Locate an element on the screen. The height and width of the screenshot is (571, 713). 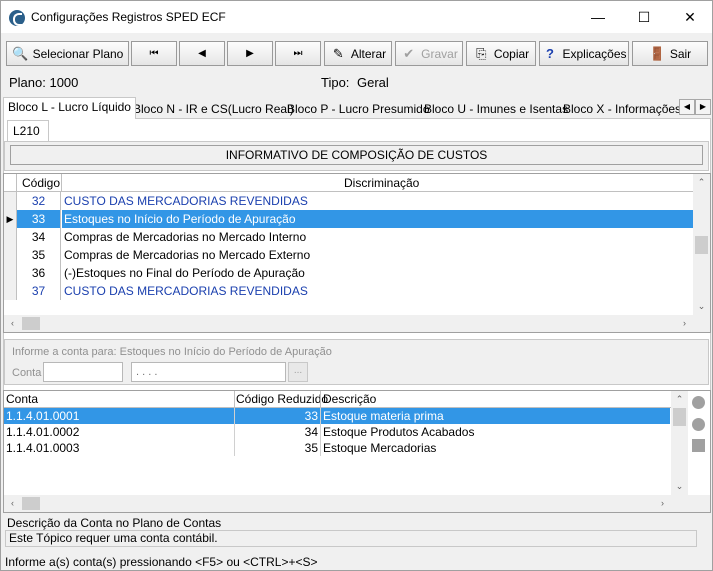
last-record-icon: ⏭ is located at coordinates (298, 53).